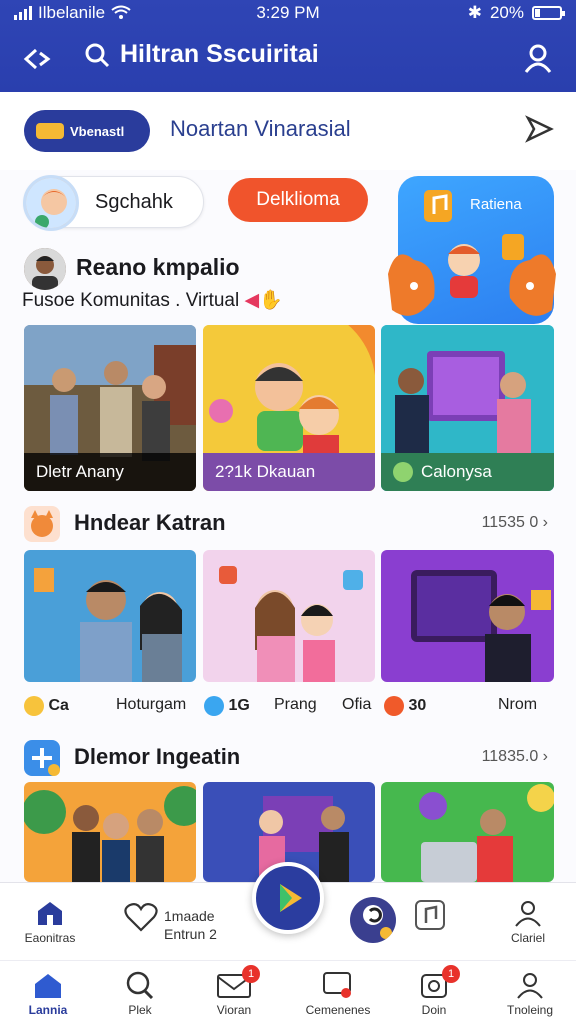 The height and width of the screenshot is (1024, 576). What do you see at coordinates (438, 206) in the screenshot?
I see `music-note-icon` at bounding box center [438, 206].